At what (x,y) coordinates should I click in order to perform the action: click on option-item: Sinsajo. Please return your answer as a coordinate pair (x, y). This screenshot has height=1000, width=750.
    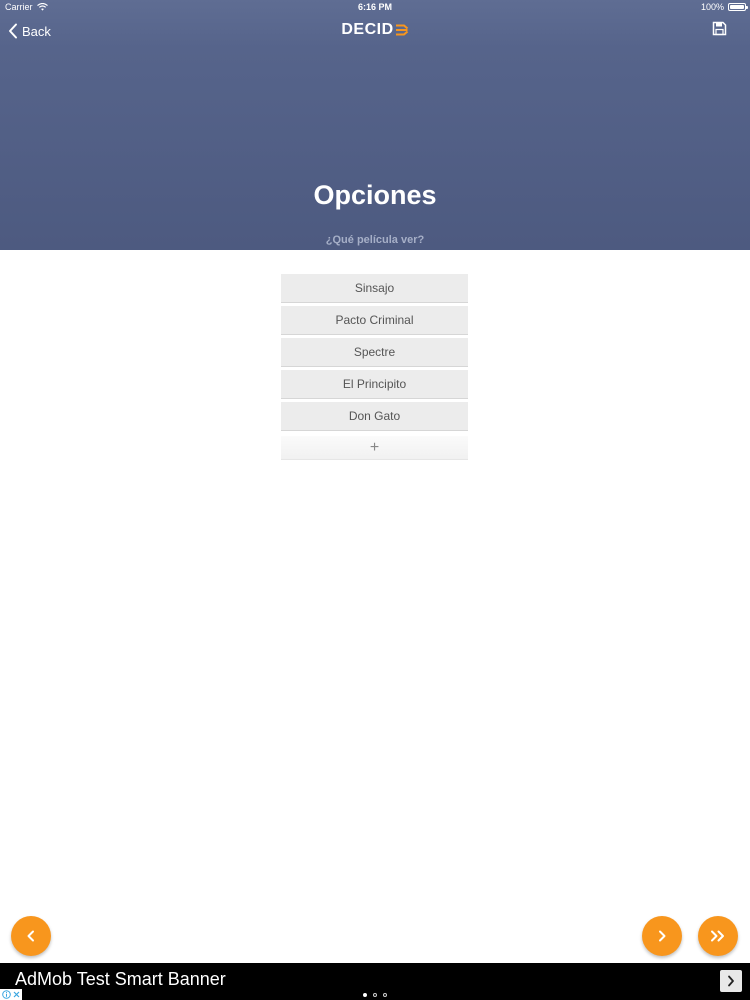
    Looking at the image, I should click on (374, 288).